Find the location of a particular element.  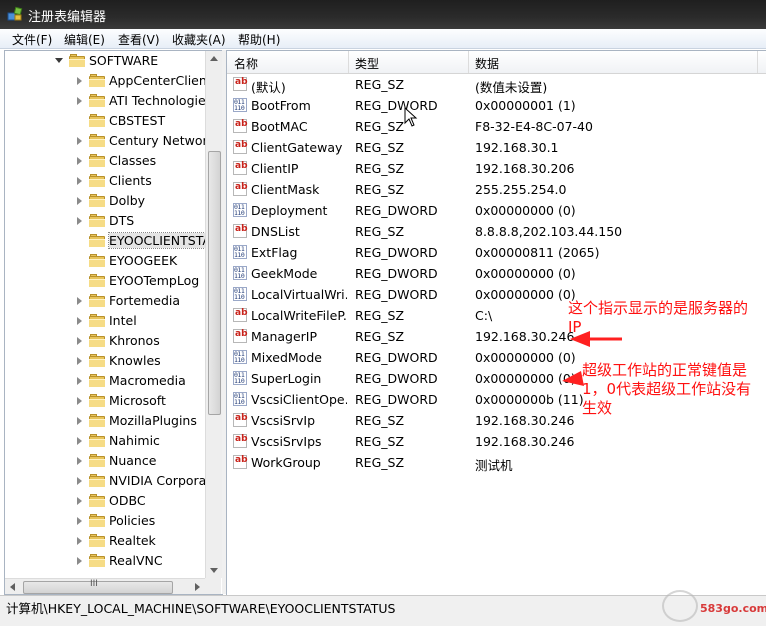

tree-item: NVIDIA Corpora is located at coordinates (105, 481).